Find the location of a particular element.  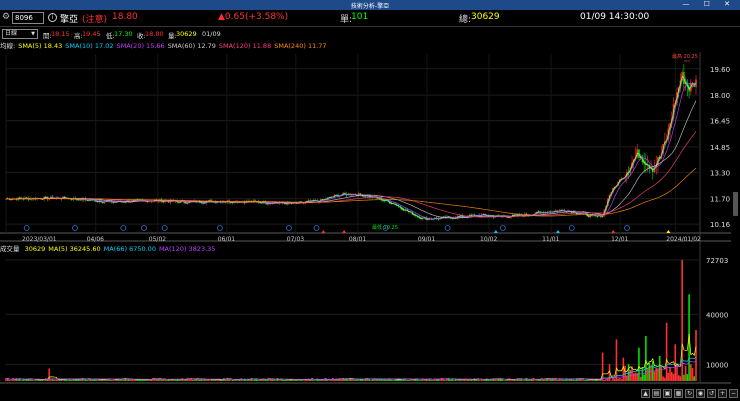

chart-toolbar: ▲ ▤ ▣ ▦ ↻ ◉ ↺ + − is located at coordinates (689, 394).